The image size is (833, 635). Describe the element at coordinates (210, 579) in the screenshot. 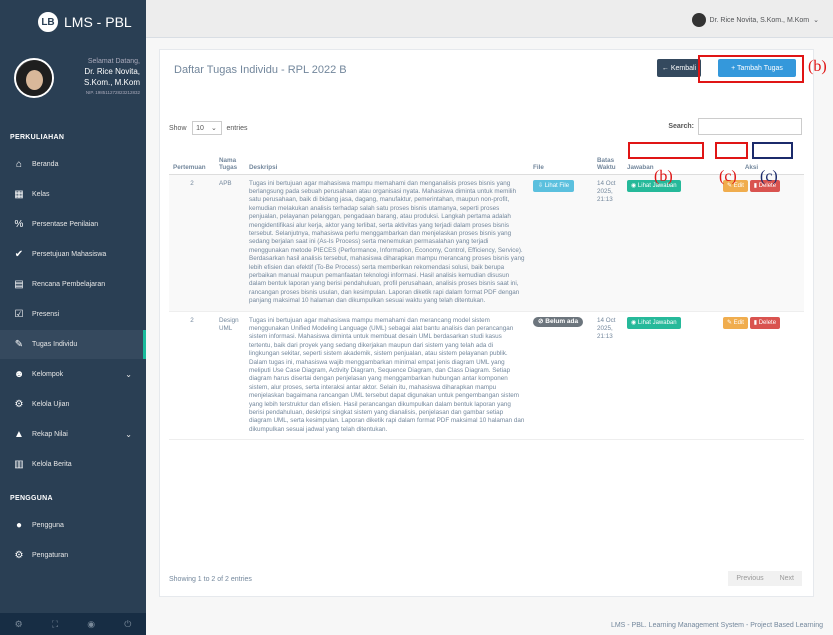

I see `showing-info: Showing 1 to 2 of 2 entries` at that location.